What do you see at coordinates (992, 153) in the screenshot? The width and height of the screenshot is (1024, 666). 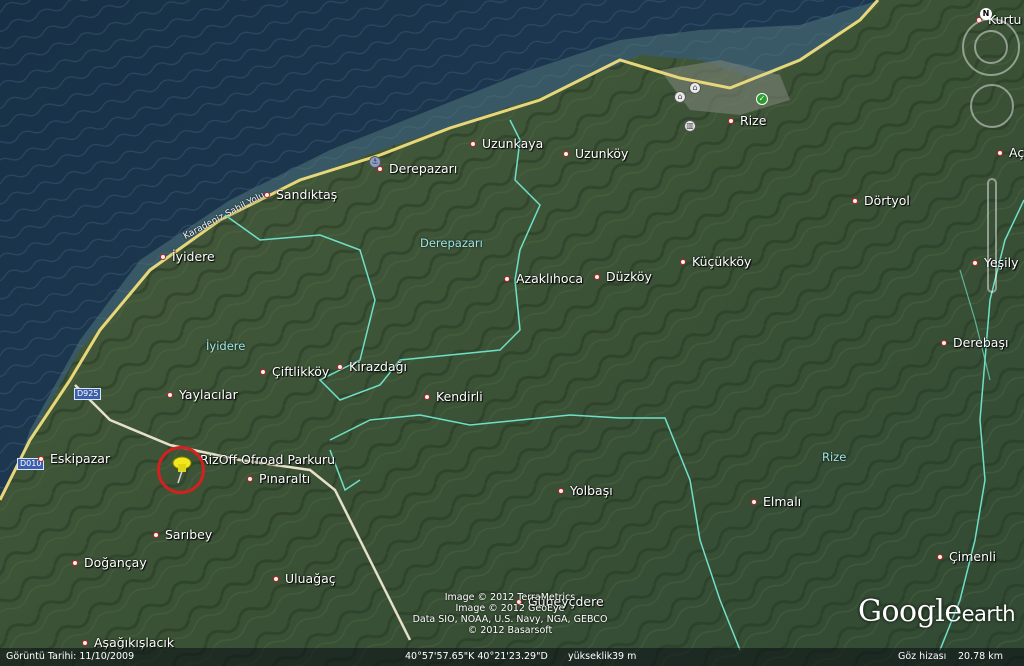 I see `navigation-controls: N` at bounding box center [992, 153].